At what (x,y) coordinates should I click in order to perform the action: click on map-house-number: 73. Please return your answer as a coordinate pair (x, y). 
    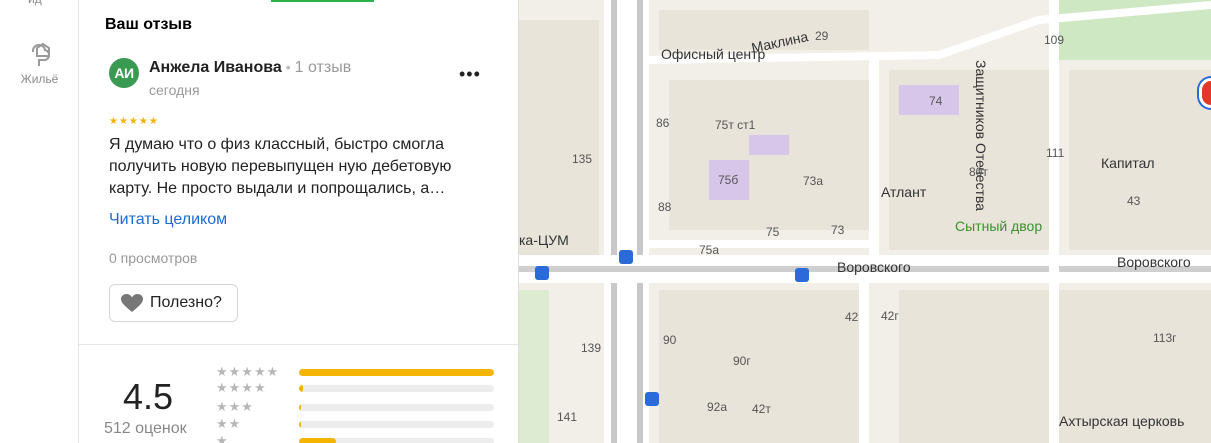
    Looking at the image, I should click on (838, 230).